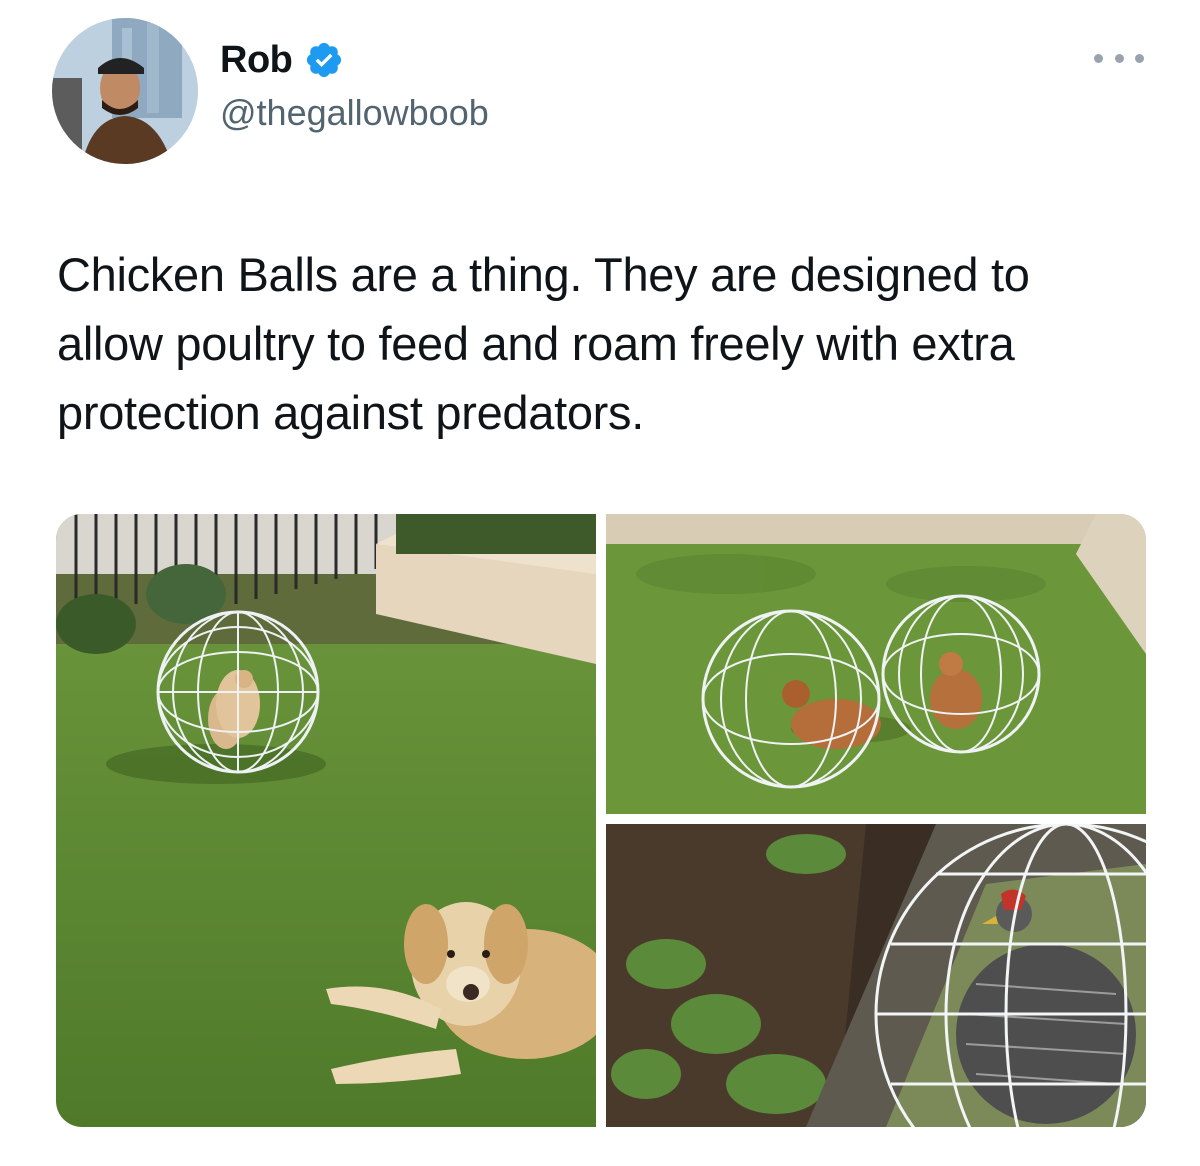 Image resolution: width=1200 pixels, height=1166 pixels. I want to click on author-display-name: Rob, so click(256, 60).